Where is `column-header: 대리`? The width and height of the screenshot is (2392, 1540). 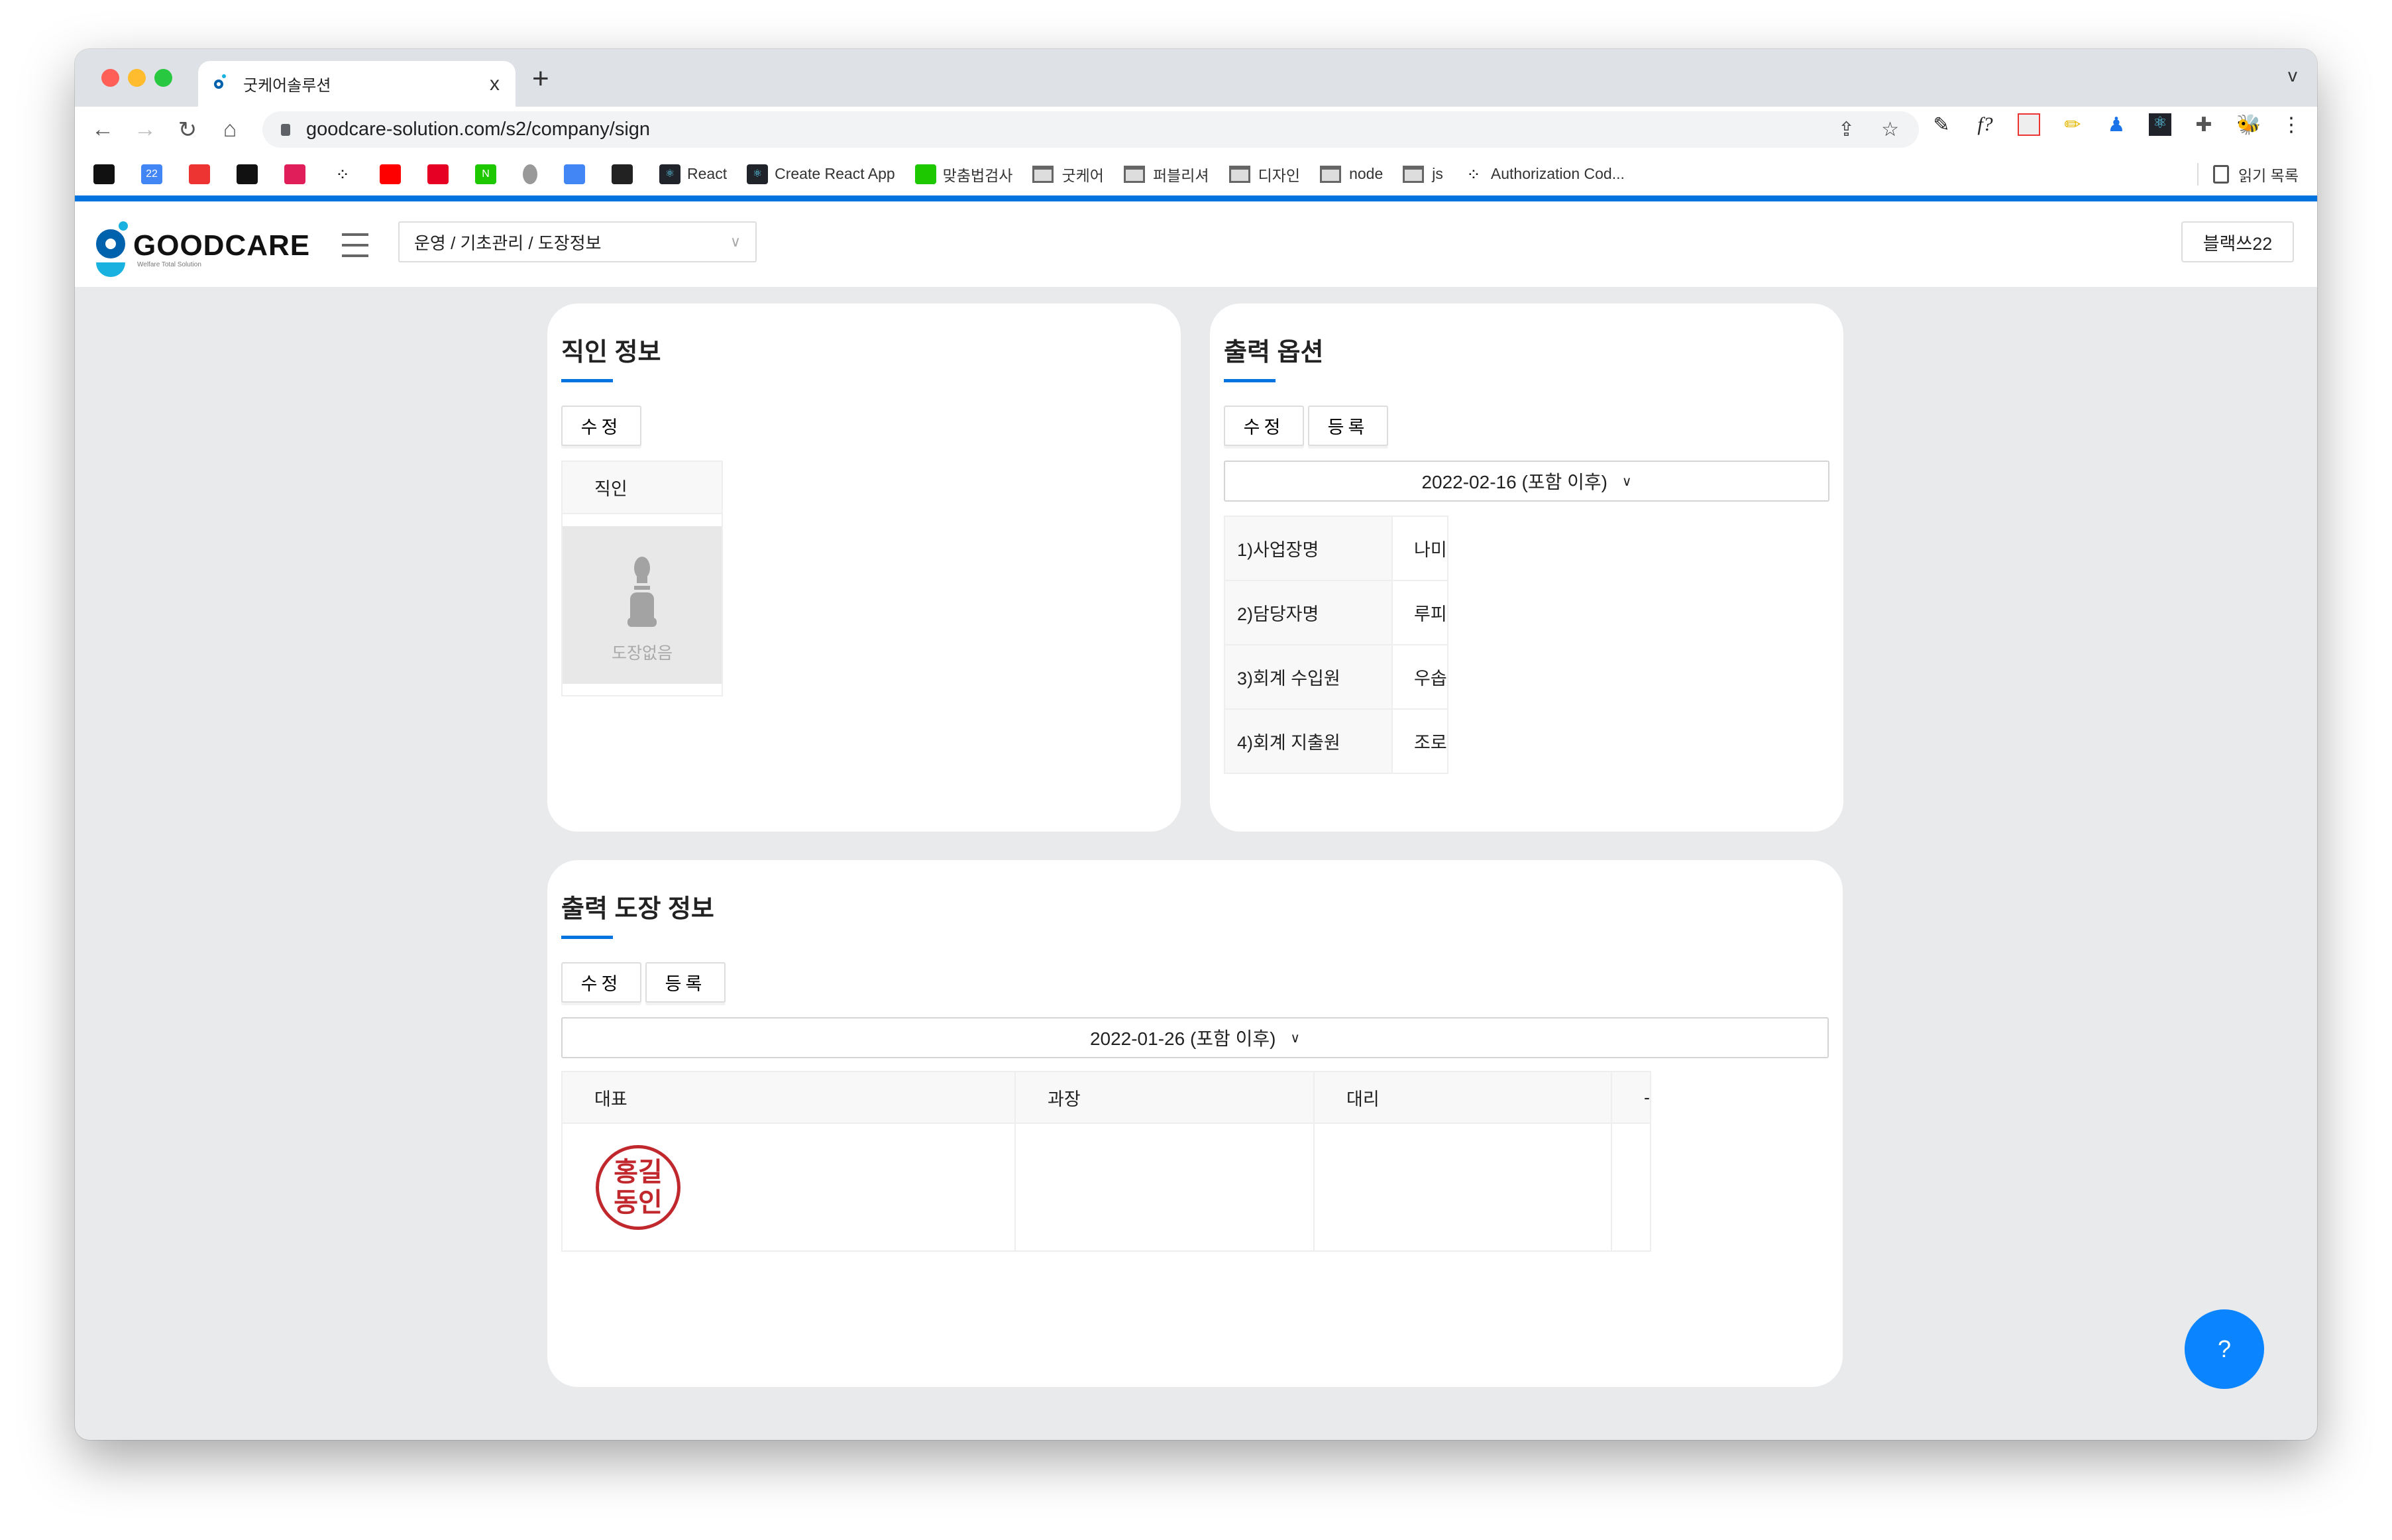
column-header: 대리 is located at coordinates (1462, 1097).